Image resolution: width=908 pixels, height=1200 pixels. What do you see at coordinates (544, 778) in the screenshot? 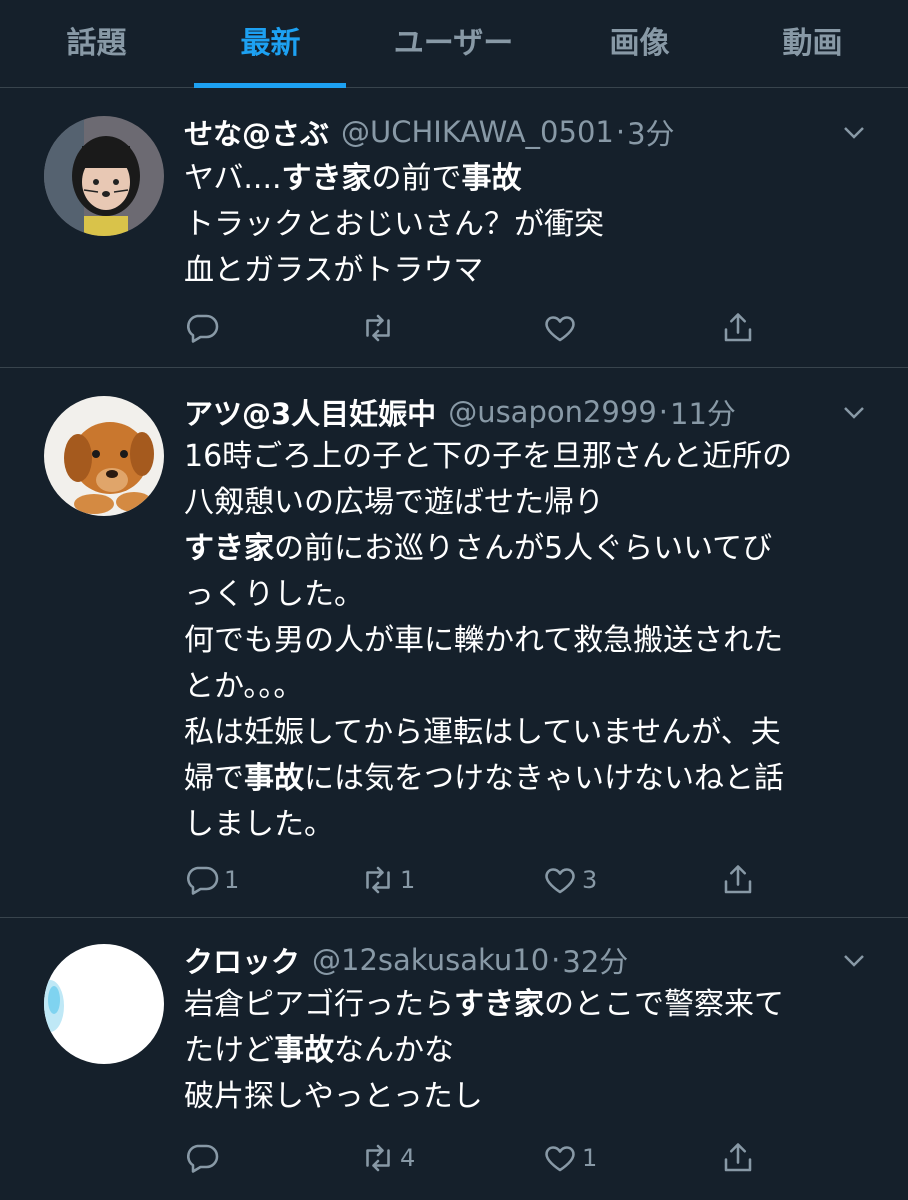
I see `text-segment: には気をつけなきゃいけないねと話` at bounding box center [544, 778].